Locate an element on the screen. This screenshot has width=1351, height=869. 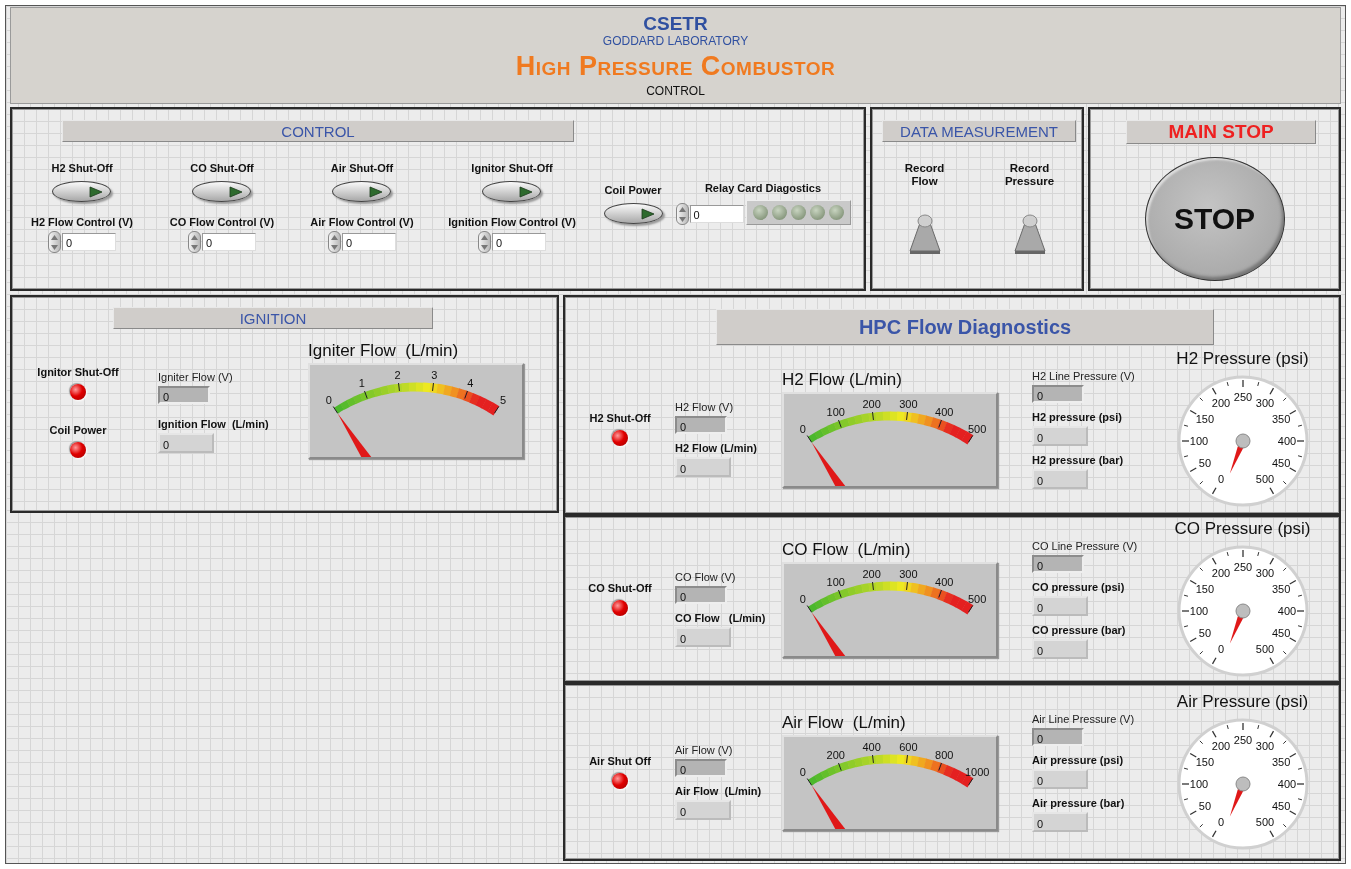
header-subtitle: GODDARD LABORATORY is located at coordinates (675, 41).